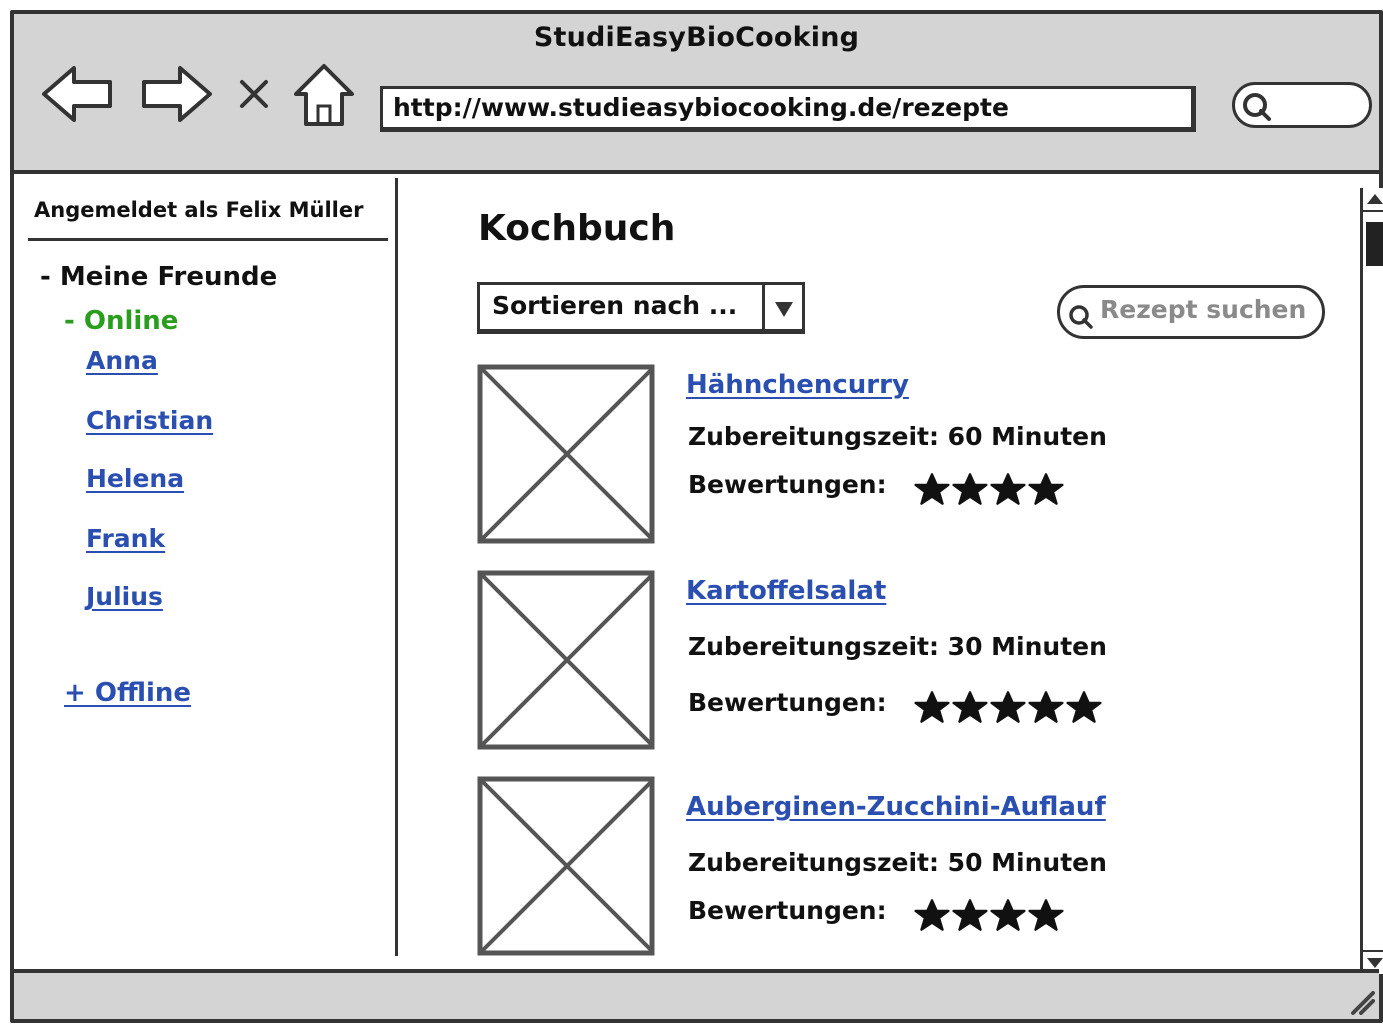 The height and width of the screenshot is (1027, 1383). I want to click on recipe-link: Kartoffelsalat, so click(786, 591).